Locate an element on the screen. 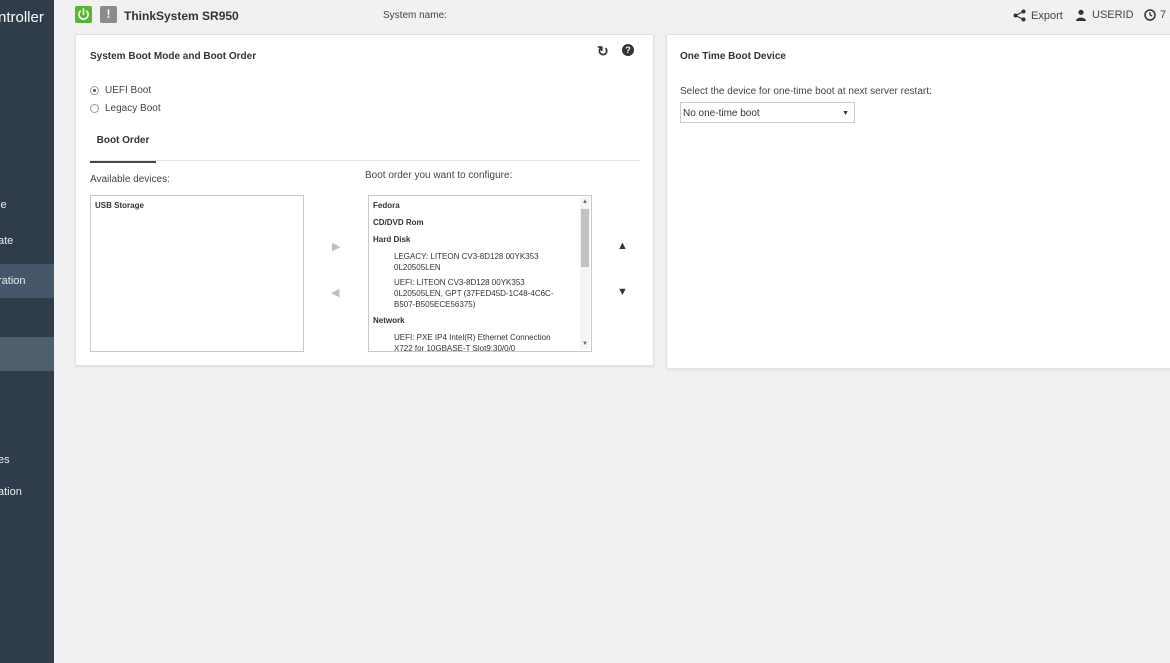 This screenshot has width=1170, height=663. tab-divider is located at coordinates (365, 160).